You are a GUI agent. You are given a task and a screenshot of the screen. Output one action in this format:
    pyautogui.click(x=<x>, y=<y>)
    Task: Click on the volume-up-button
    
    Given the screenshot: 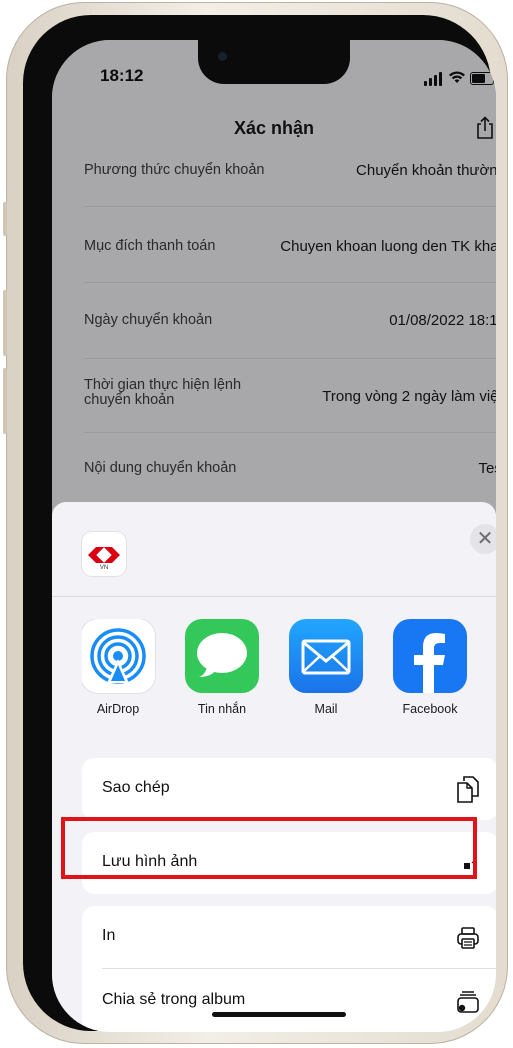 What is the action you would take?
    pyautogui.click(x=5, y=323)
    